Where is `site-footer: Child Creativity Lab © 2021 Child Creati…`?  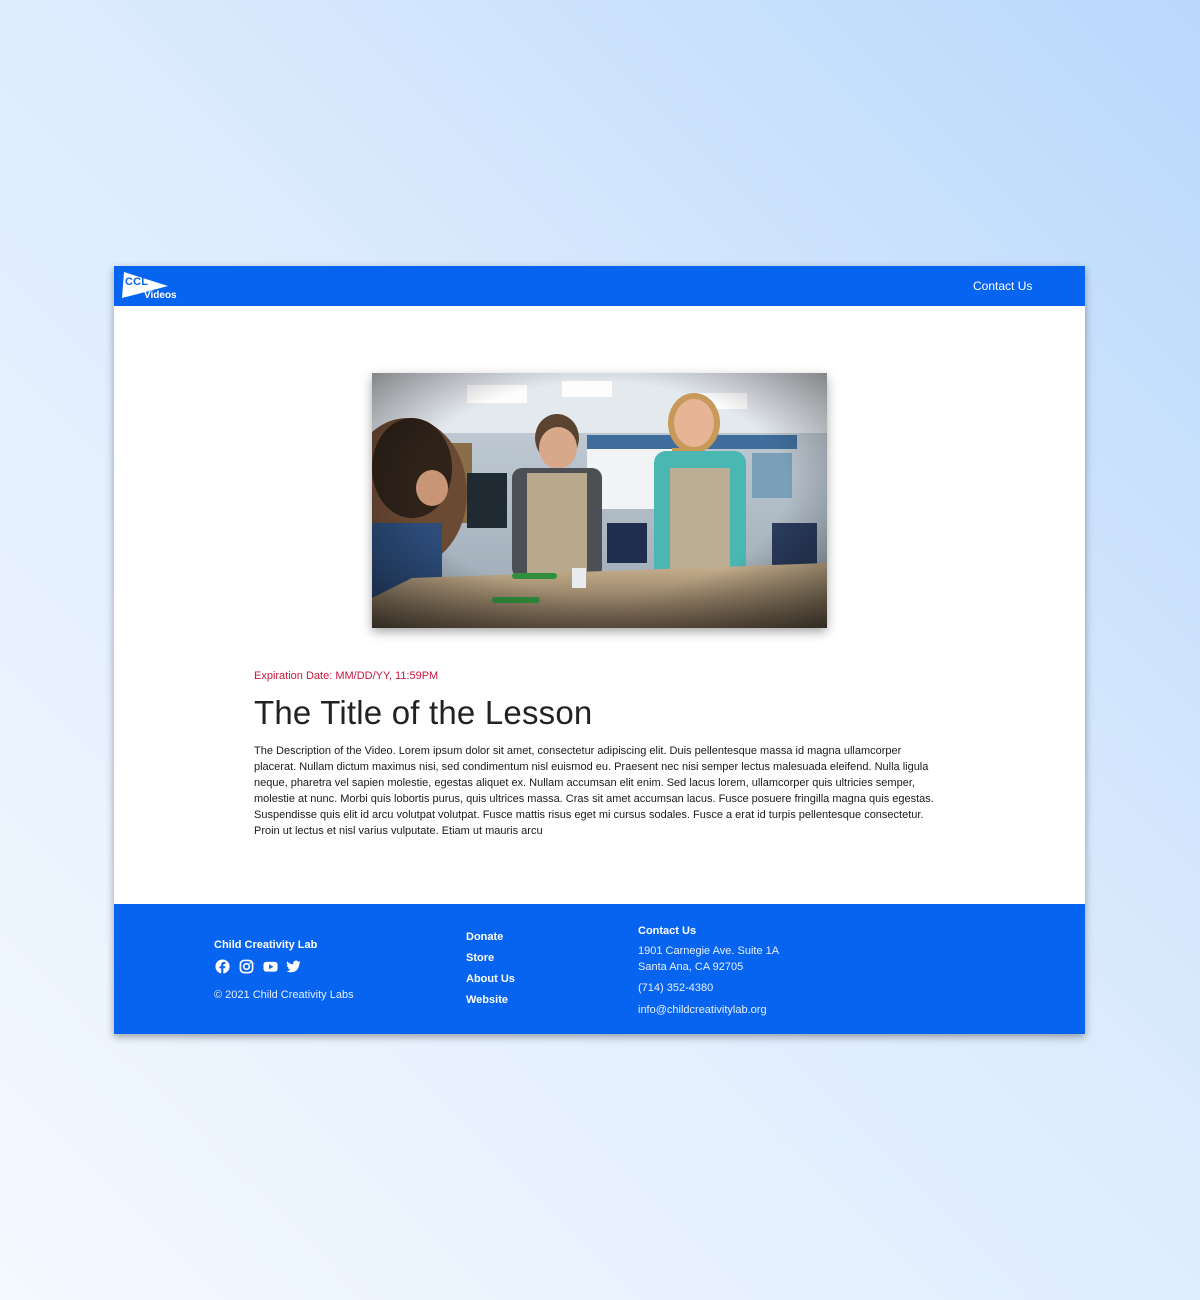 site-footer: Child Creativity Lab © 2021 Child Creati… is located at coordinates (599, 969).